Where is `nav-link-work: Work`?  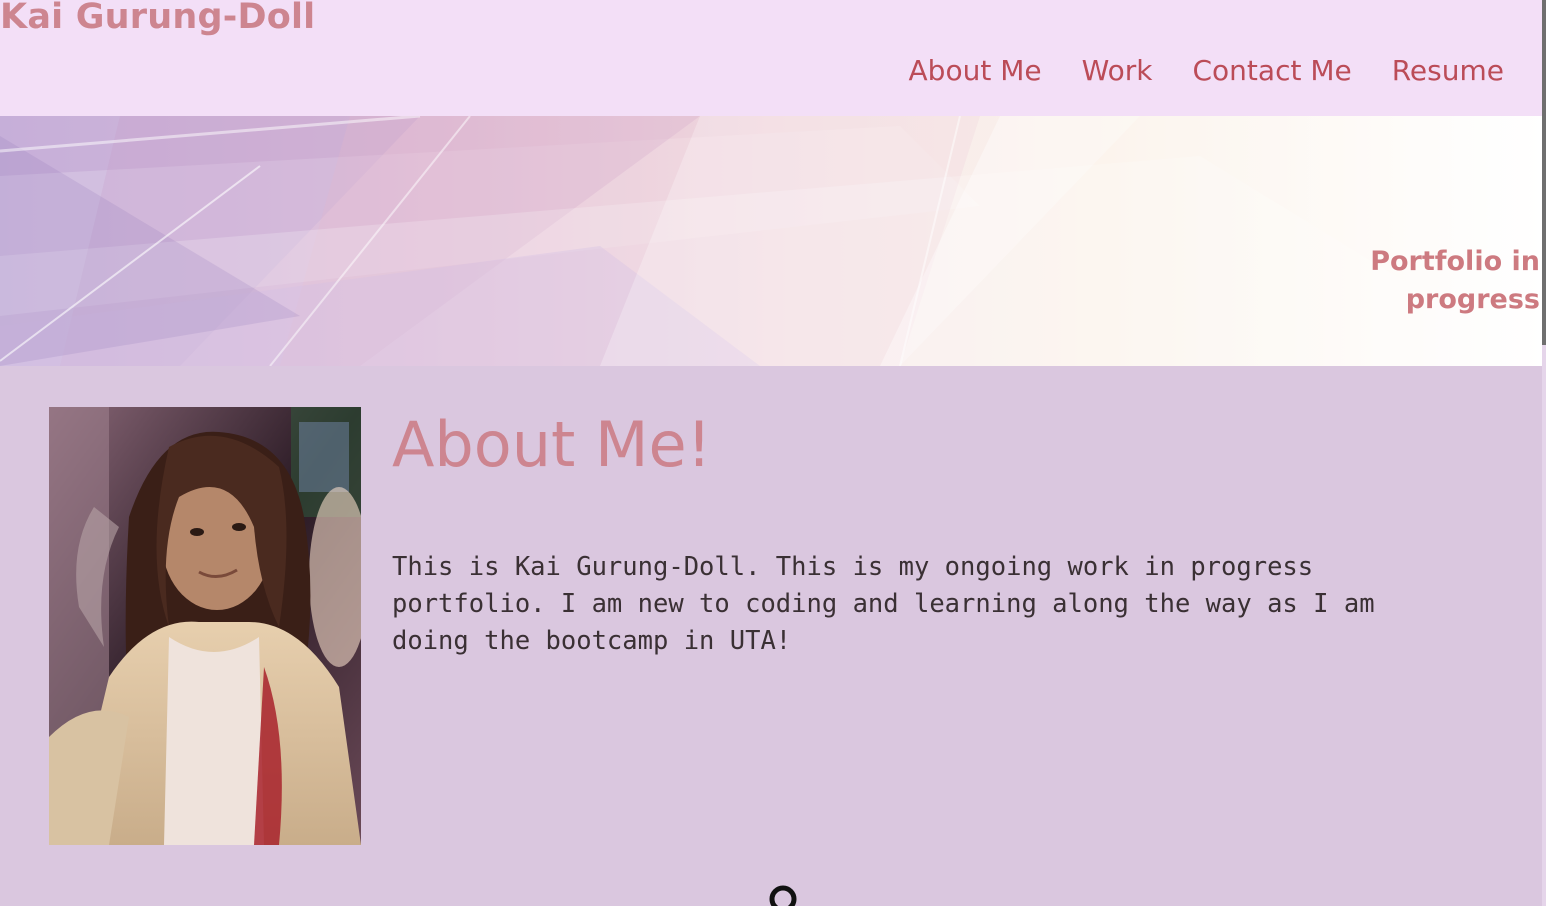 nav-link-work: Work is located at coordinates (1117, 71).